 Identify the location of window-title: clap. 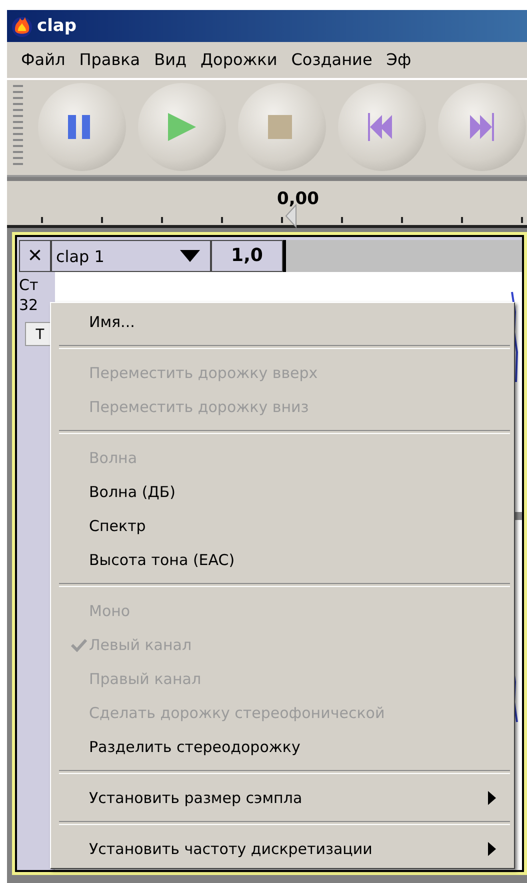
(57, 26).